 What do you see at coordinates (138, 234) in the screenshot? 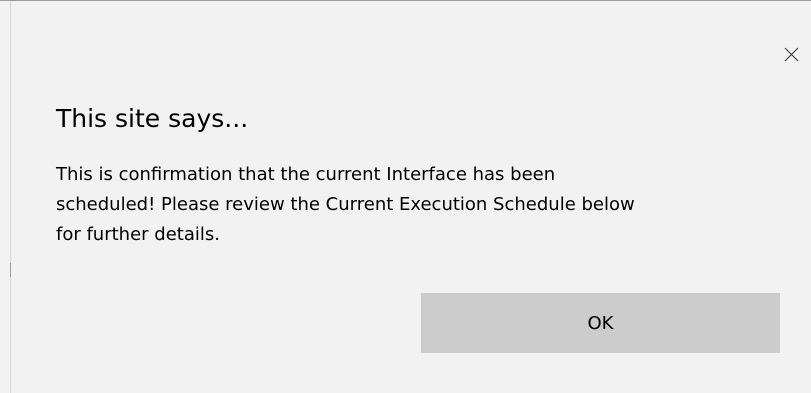
I see `dialog-message-line: for further details.` at bounding box center [138, 234].